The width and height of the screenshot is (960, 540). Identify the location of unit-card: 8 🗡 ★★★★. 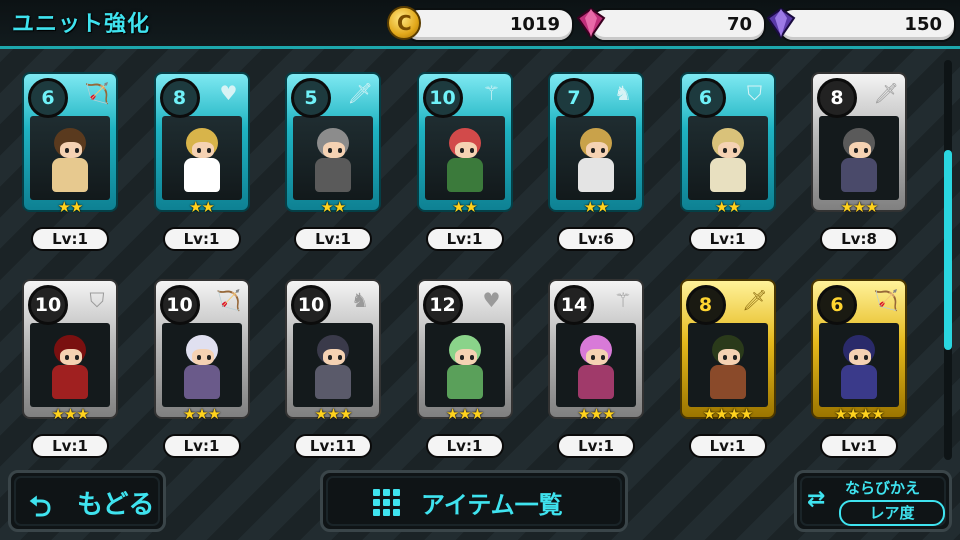
(727, 351).